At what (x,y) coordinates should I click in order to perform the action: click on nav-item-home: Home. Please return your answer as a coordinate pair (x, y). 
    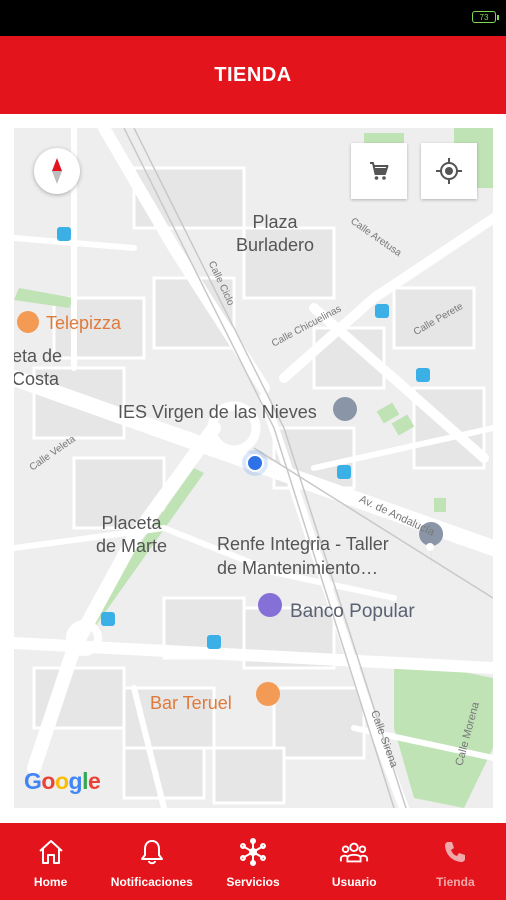
    Looking at the image, I should click on (50, 861).